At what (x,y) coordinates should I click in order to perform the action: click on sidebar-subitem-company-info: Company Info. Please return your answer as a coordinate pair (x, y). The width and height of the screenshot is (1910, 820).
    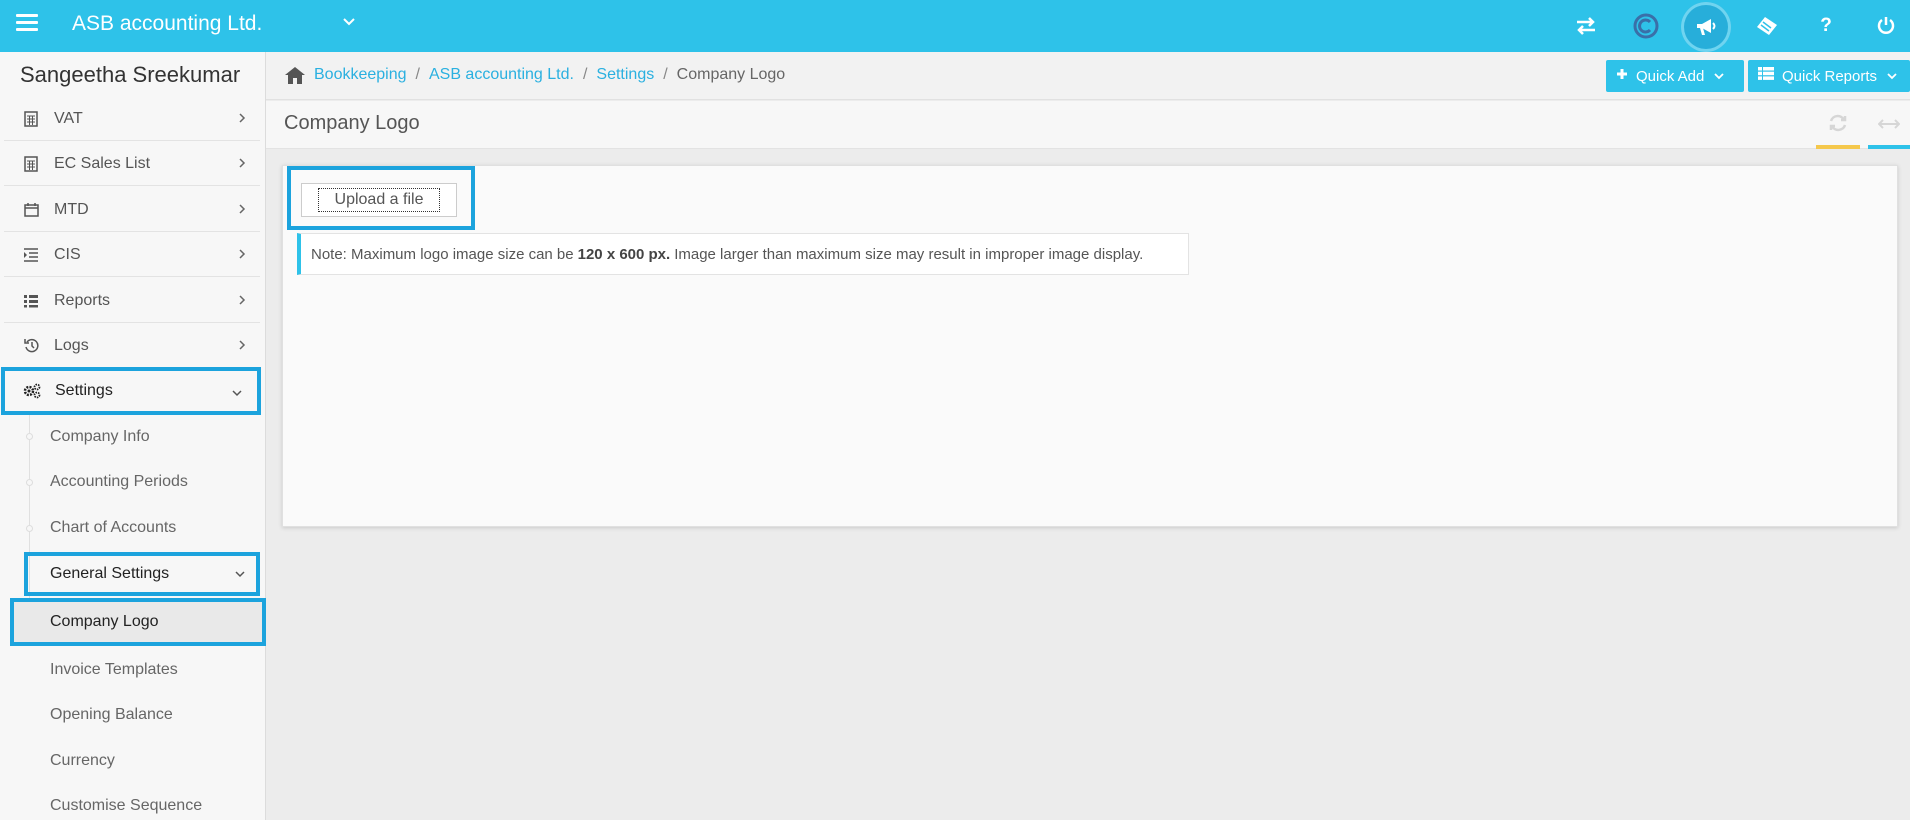
    Looking at the image, I should click on (142, 437).